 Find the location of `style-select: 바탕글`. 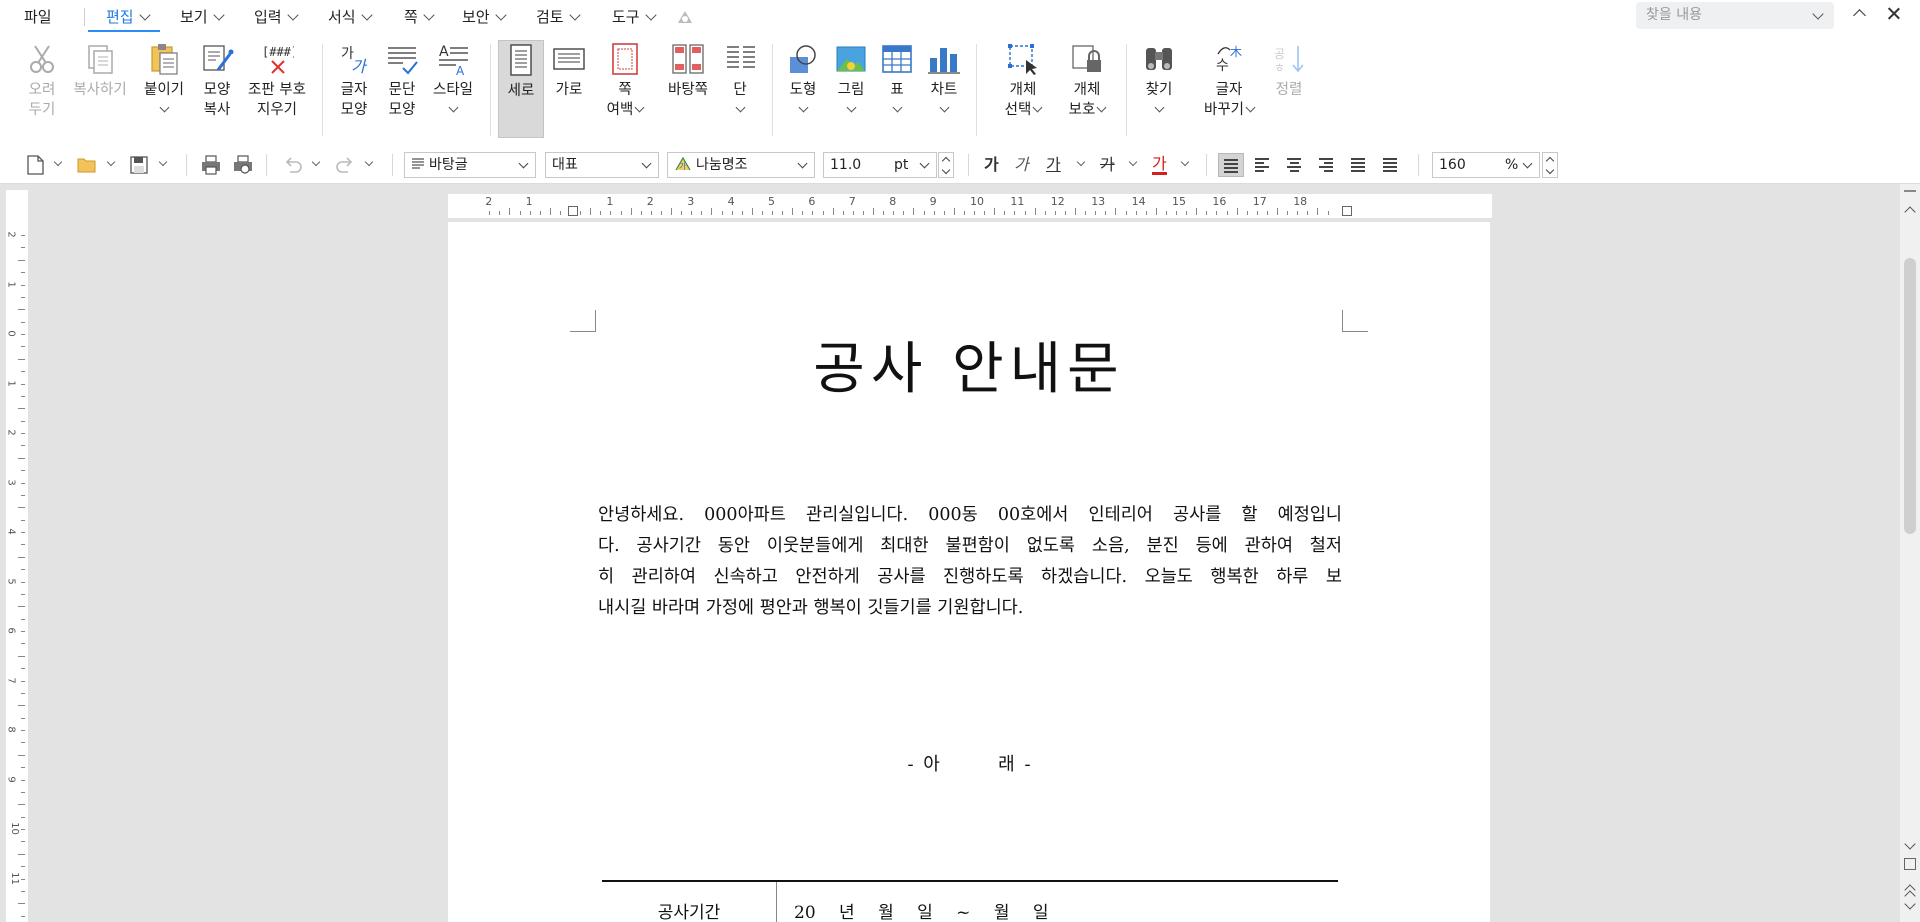

style-select: 바탕글 is located at coordinates (470, 165).